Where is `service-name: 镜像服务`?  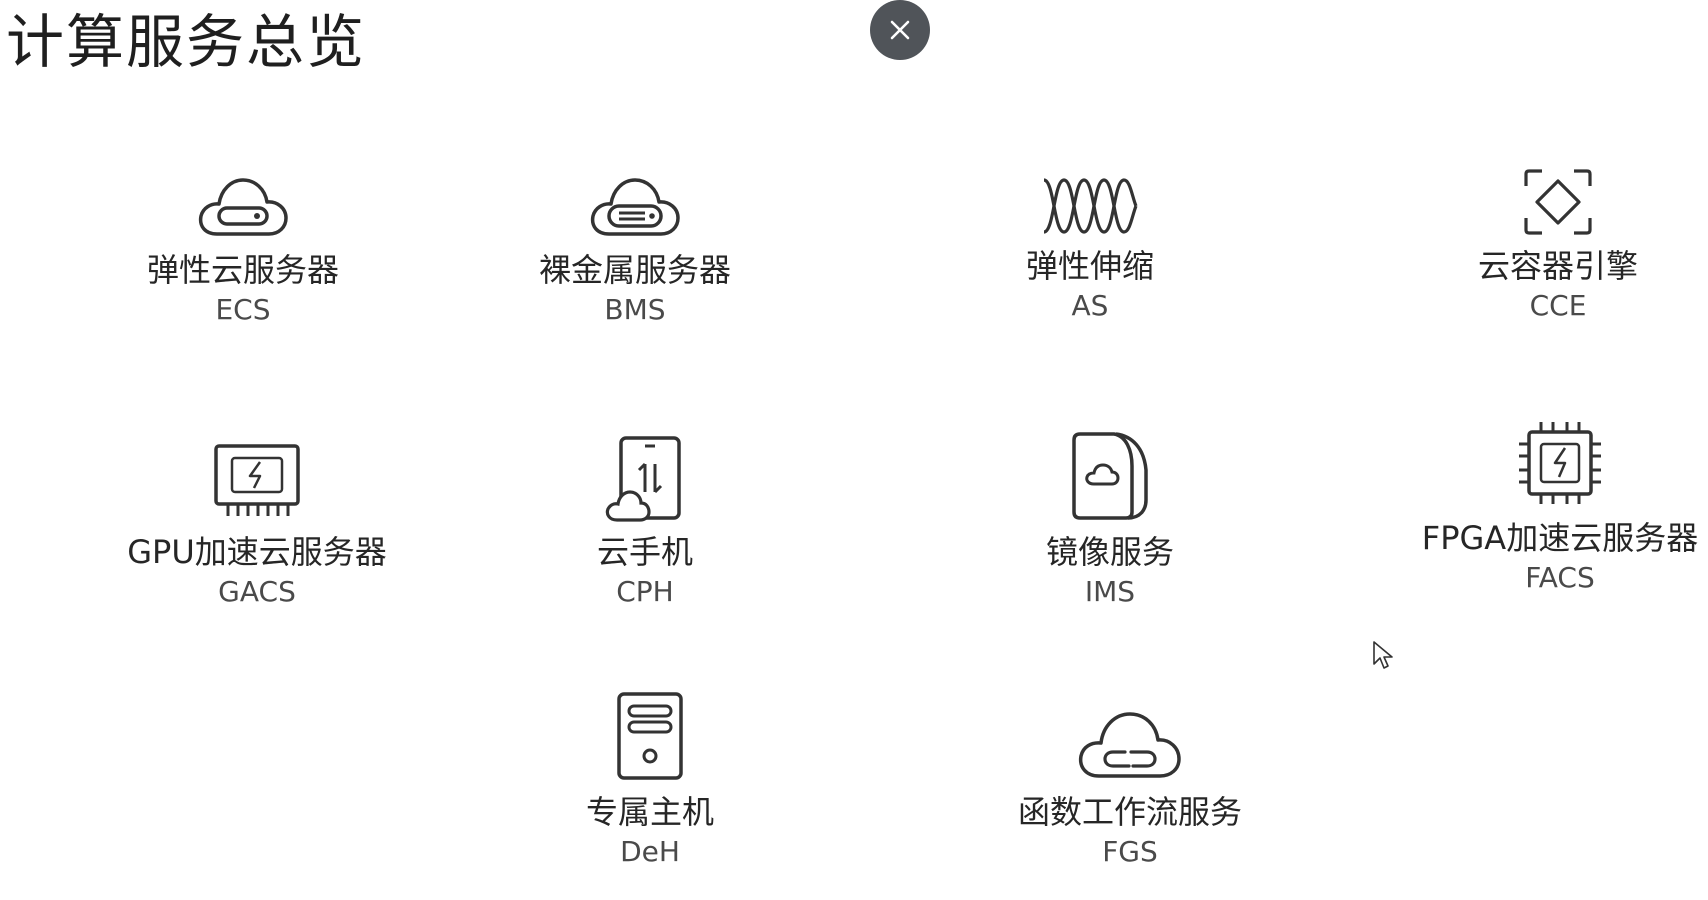
service-name: 镜像服务 is located at coordinates (1109, 552).